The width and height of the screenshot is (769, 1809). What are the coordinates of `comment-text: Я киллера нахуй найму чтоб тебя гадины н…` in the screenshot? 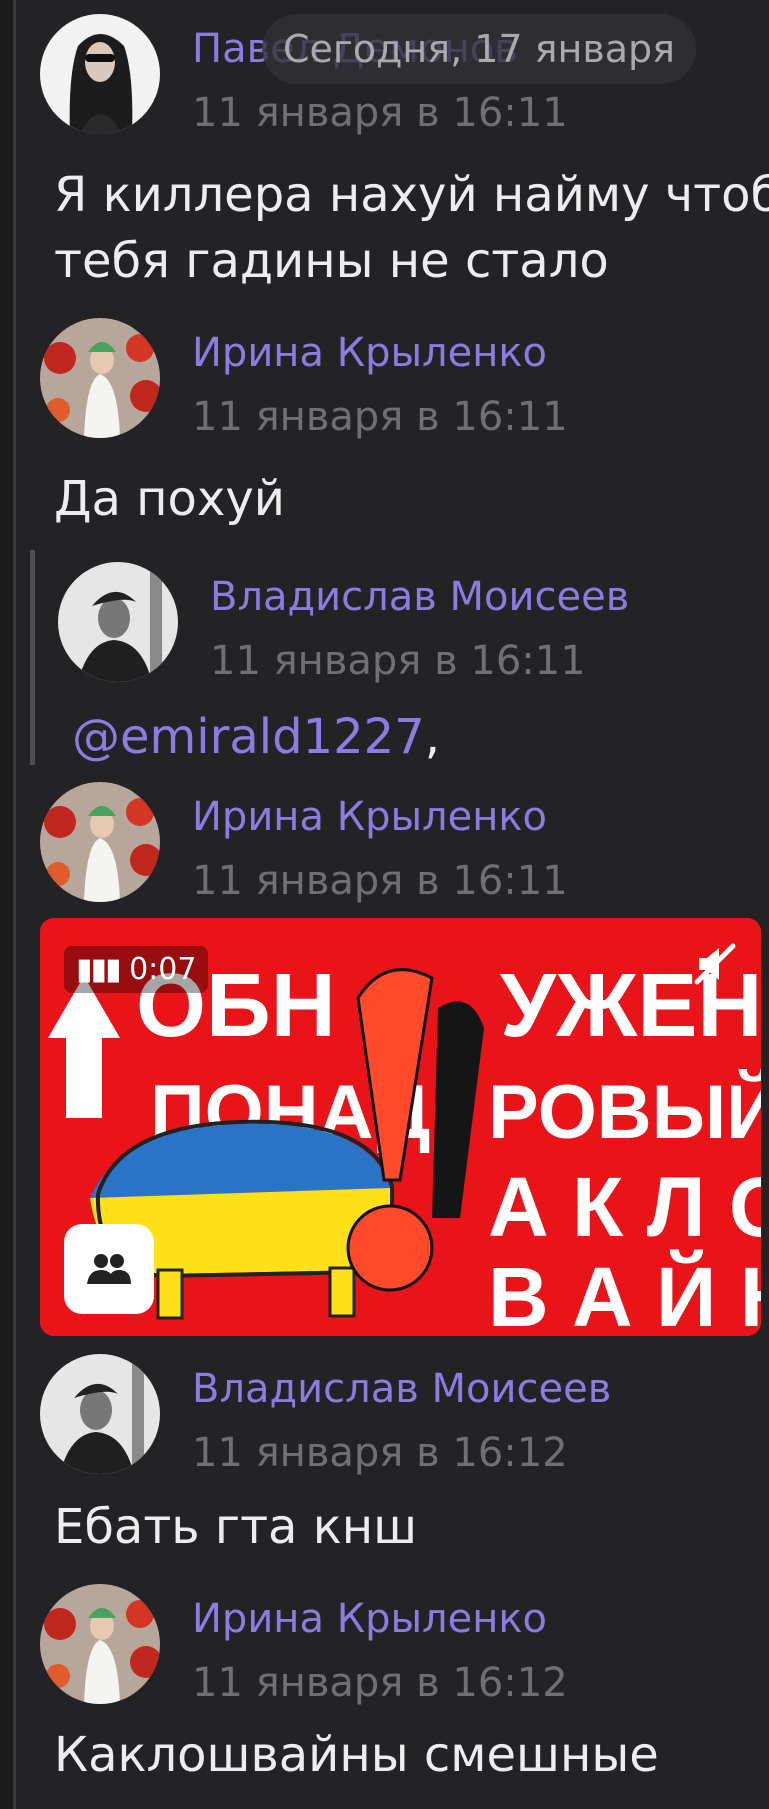 It's located at (411, 228).